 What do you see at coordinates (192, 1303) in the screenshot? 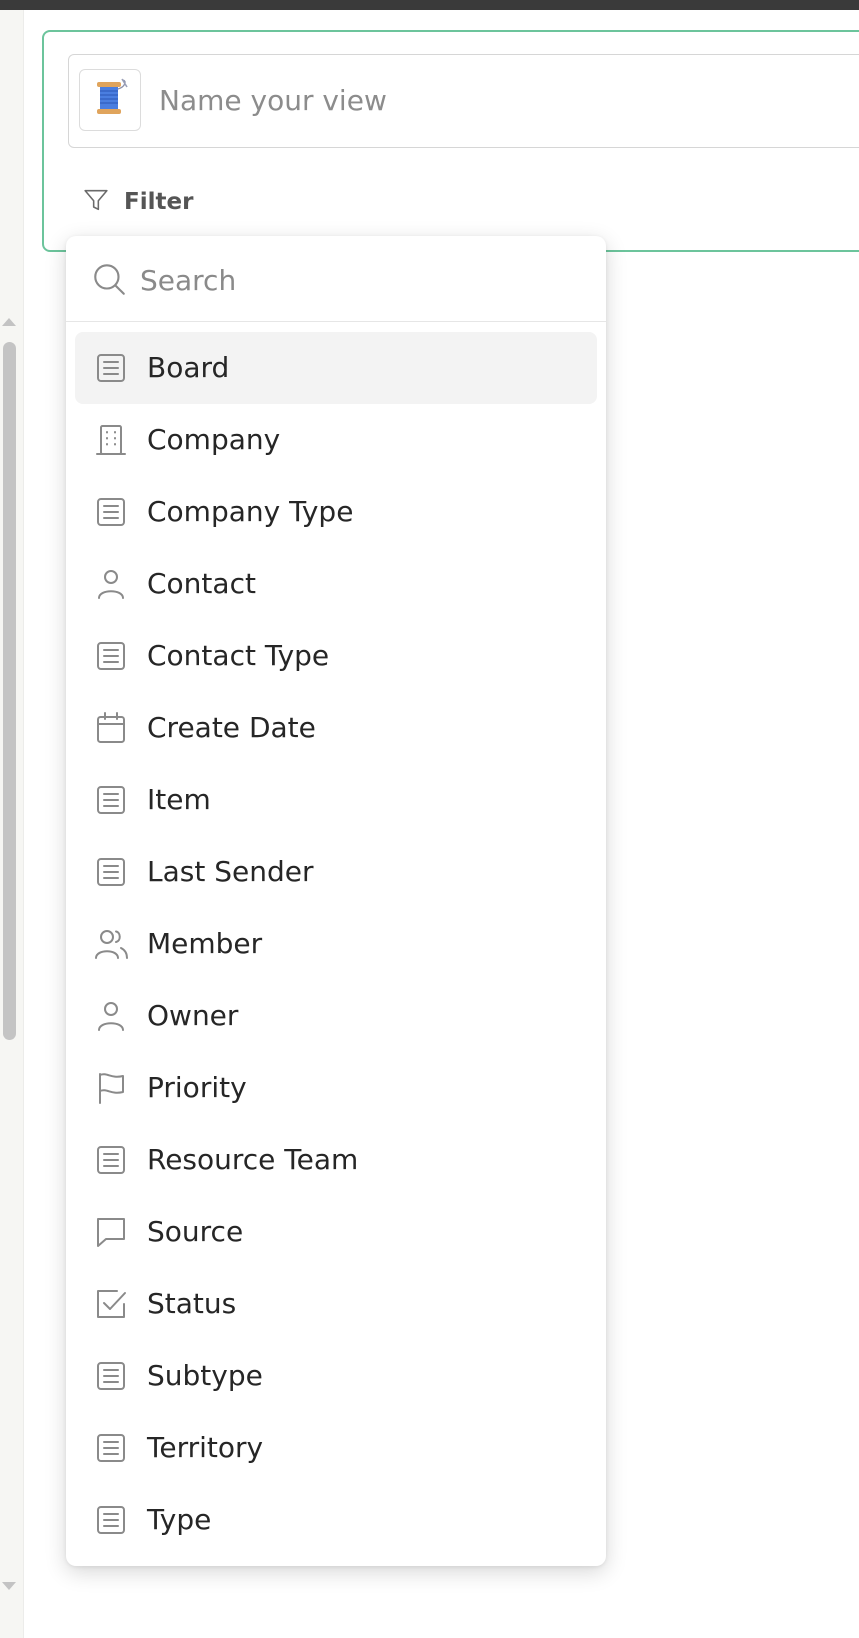
I see `field-option-label: Status` at bounding box center [192, 1303].